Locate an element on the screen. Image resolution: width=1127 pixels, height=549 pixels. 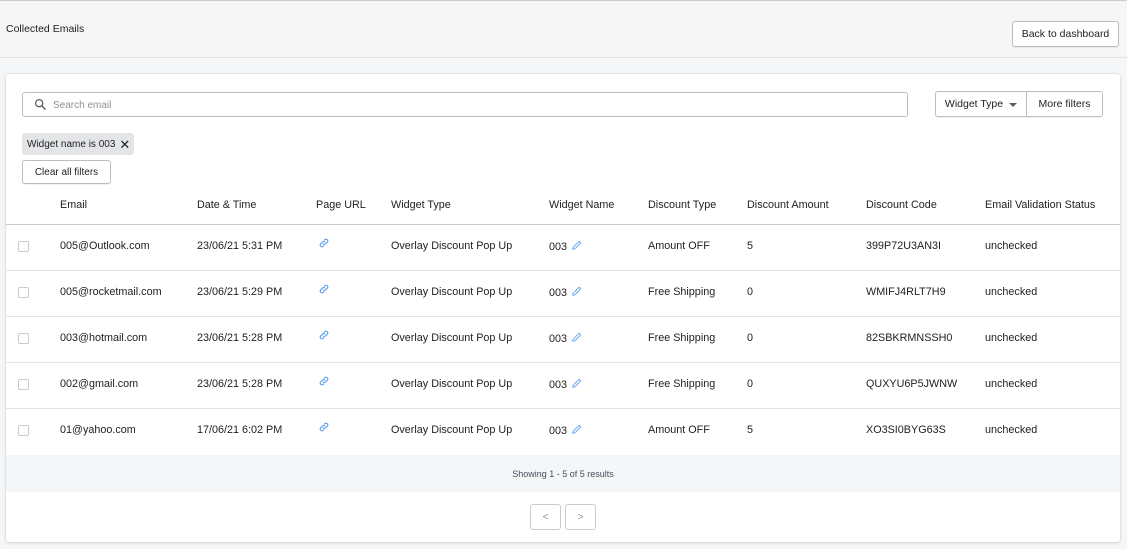
column-header-widget-type: Widget Type is located at coordinates (421, 205).